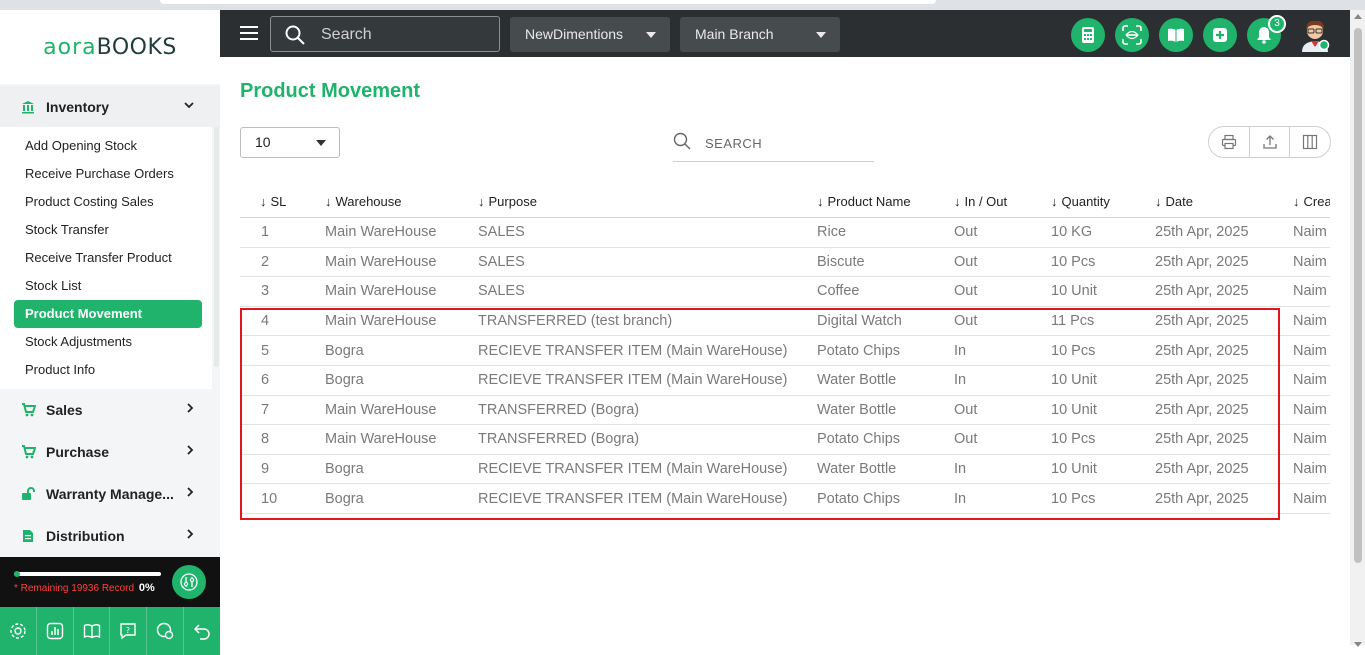 The image size is (1365, 655). Describe the element at coordinates (70, 47) in the screenshot. I see `logo-text-aora: aora` at that location.